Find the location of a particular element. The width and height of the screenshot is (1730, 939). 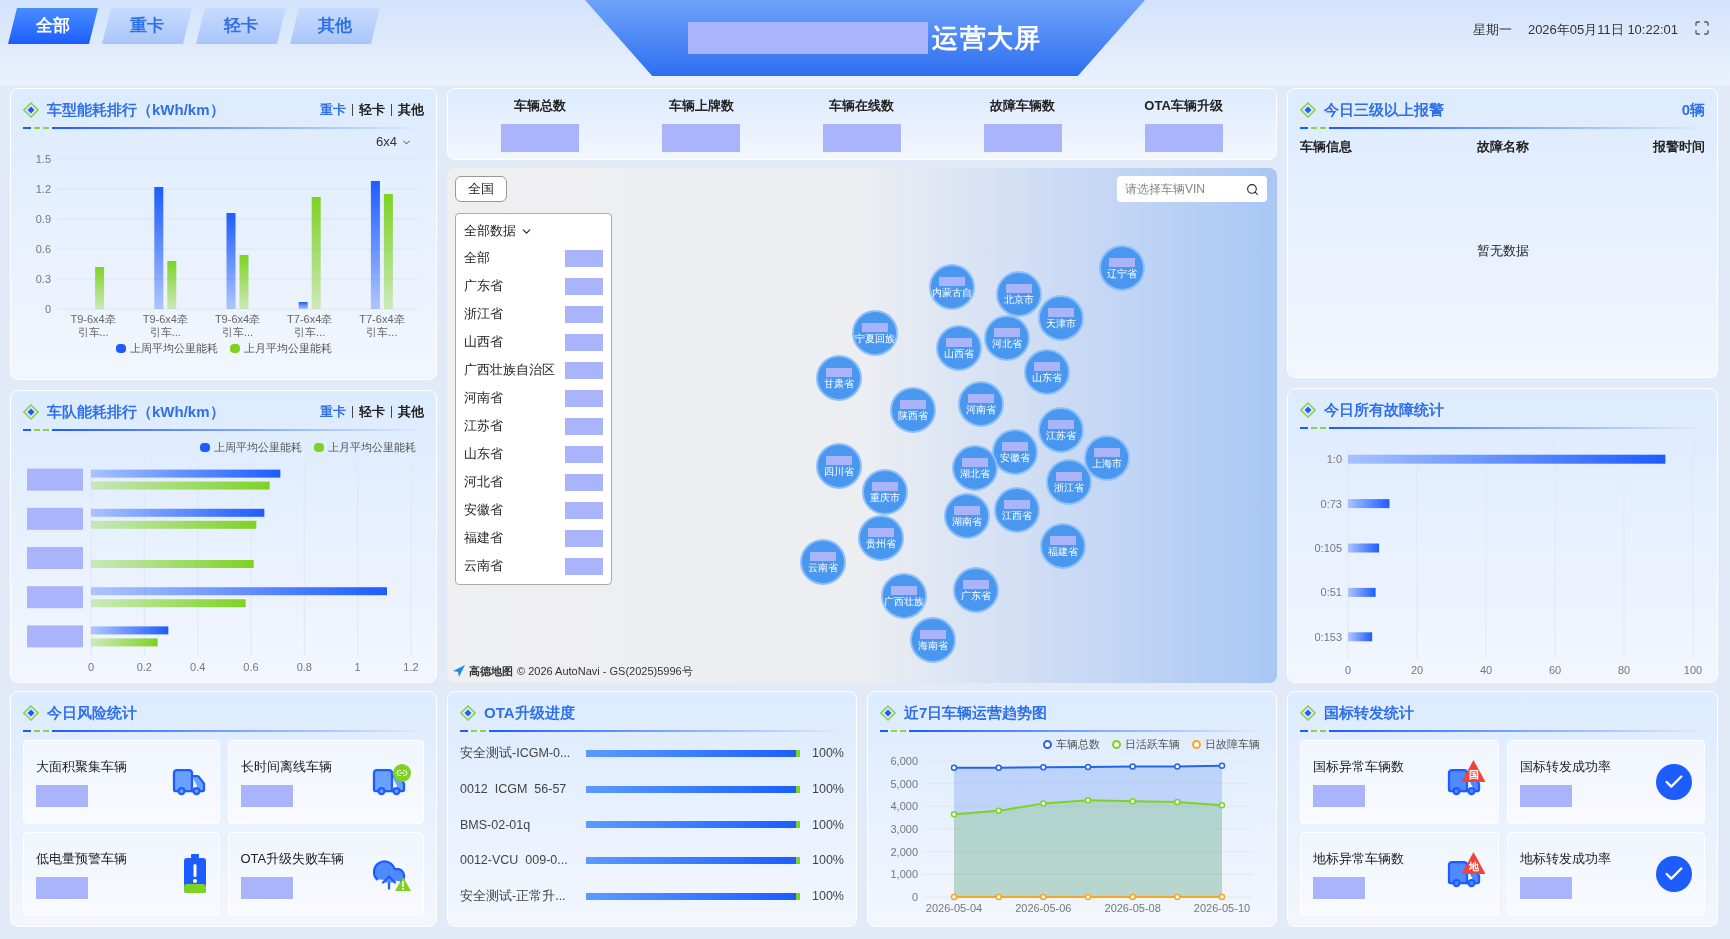

tick-label: 1.2 is located at coordinates (43, 189).